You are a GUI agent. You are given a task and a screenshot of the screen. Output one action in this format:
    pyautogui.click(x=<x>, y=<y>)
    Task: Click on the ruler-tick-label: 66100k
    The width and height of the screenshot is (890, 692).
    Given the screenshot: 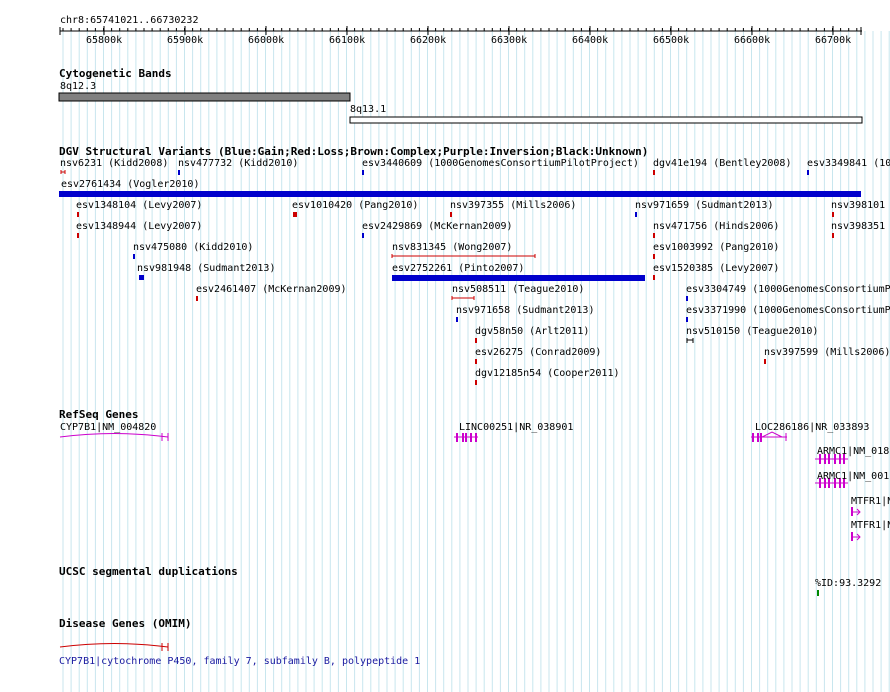 What is the action you would take?
    pyautogui.click(x=347, y=40)
    